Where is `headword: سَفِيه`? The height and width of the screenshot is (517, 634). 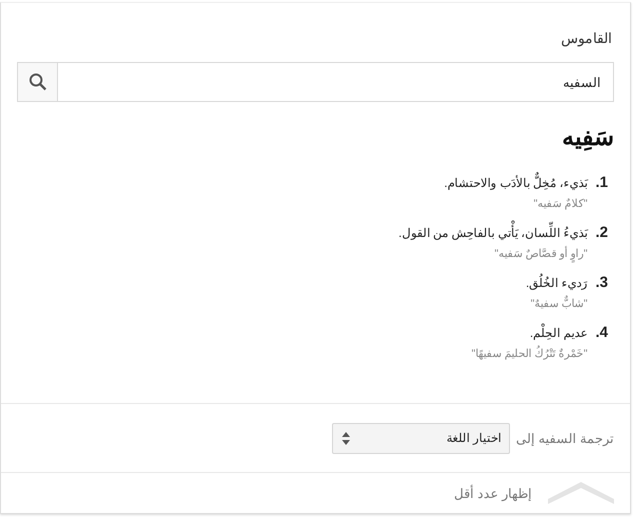 headword: سَفِيه is located at coordinates (587, 137).